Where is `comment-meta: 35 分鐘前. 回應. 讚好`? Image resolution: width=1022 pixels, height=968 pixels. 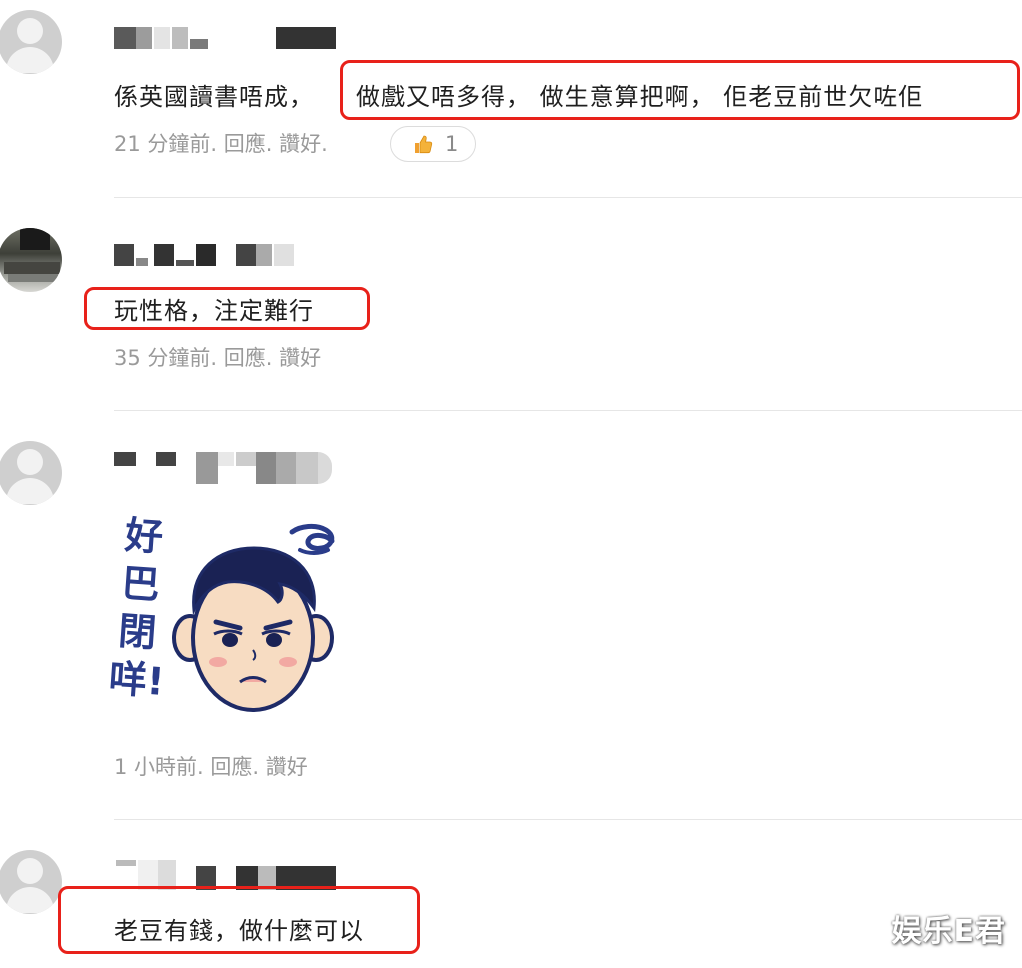
comment-meta: 35 分鐘前. 回應. 讚好 is located at coordinates (218, 358).